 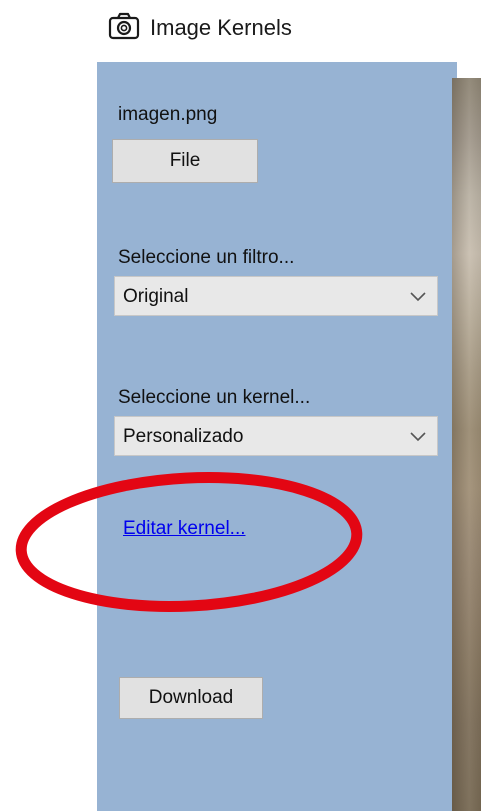 I want to click on filter-dropdown: Original, so click(x=276, y=296).